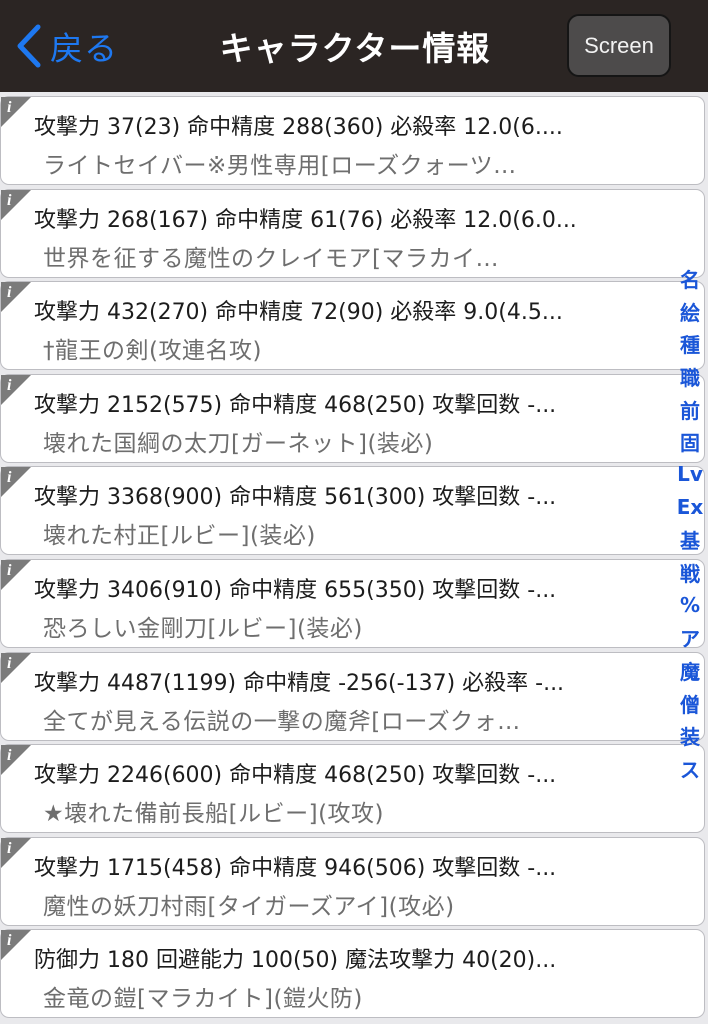 This screenshot has width=708, height=1024. What do you see at coordinates (29, 46) in the screenshot?
I see `chevron-left-icon` at bounding box center [29, 46].